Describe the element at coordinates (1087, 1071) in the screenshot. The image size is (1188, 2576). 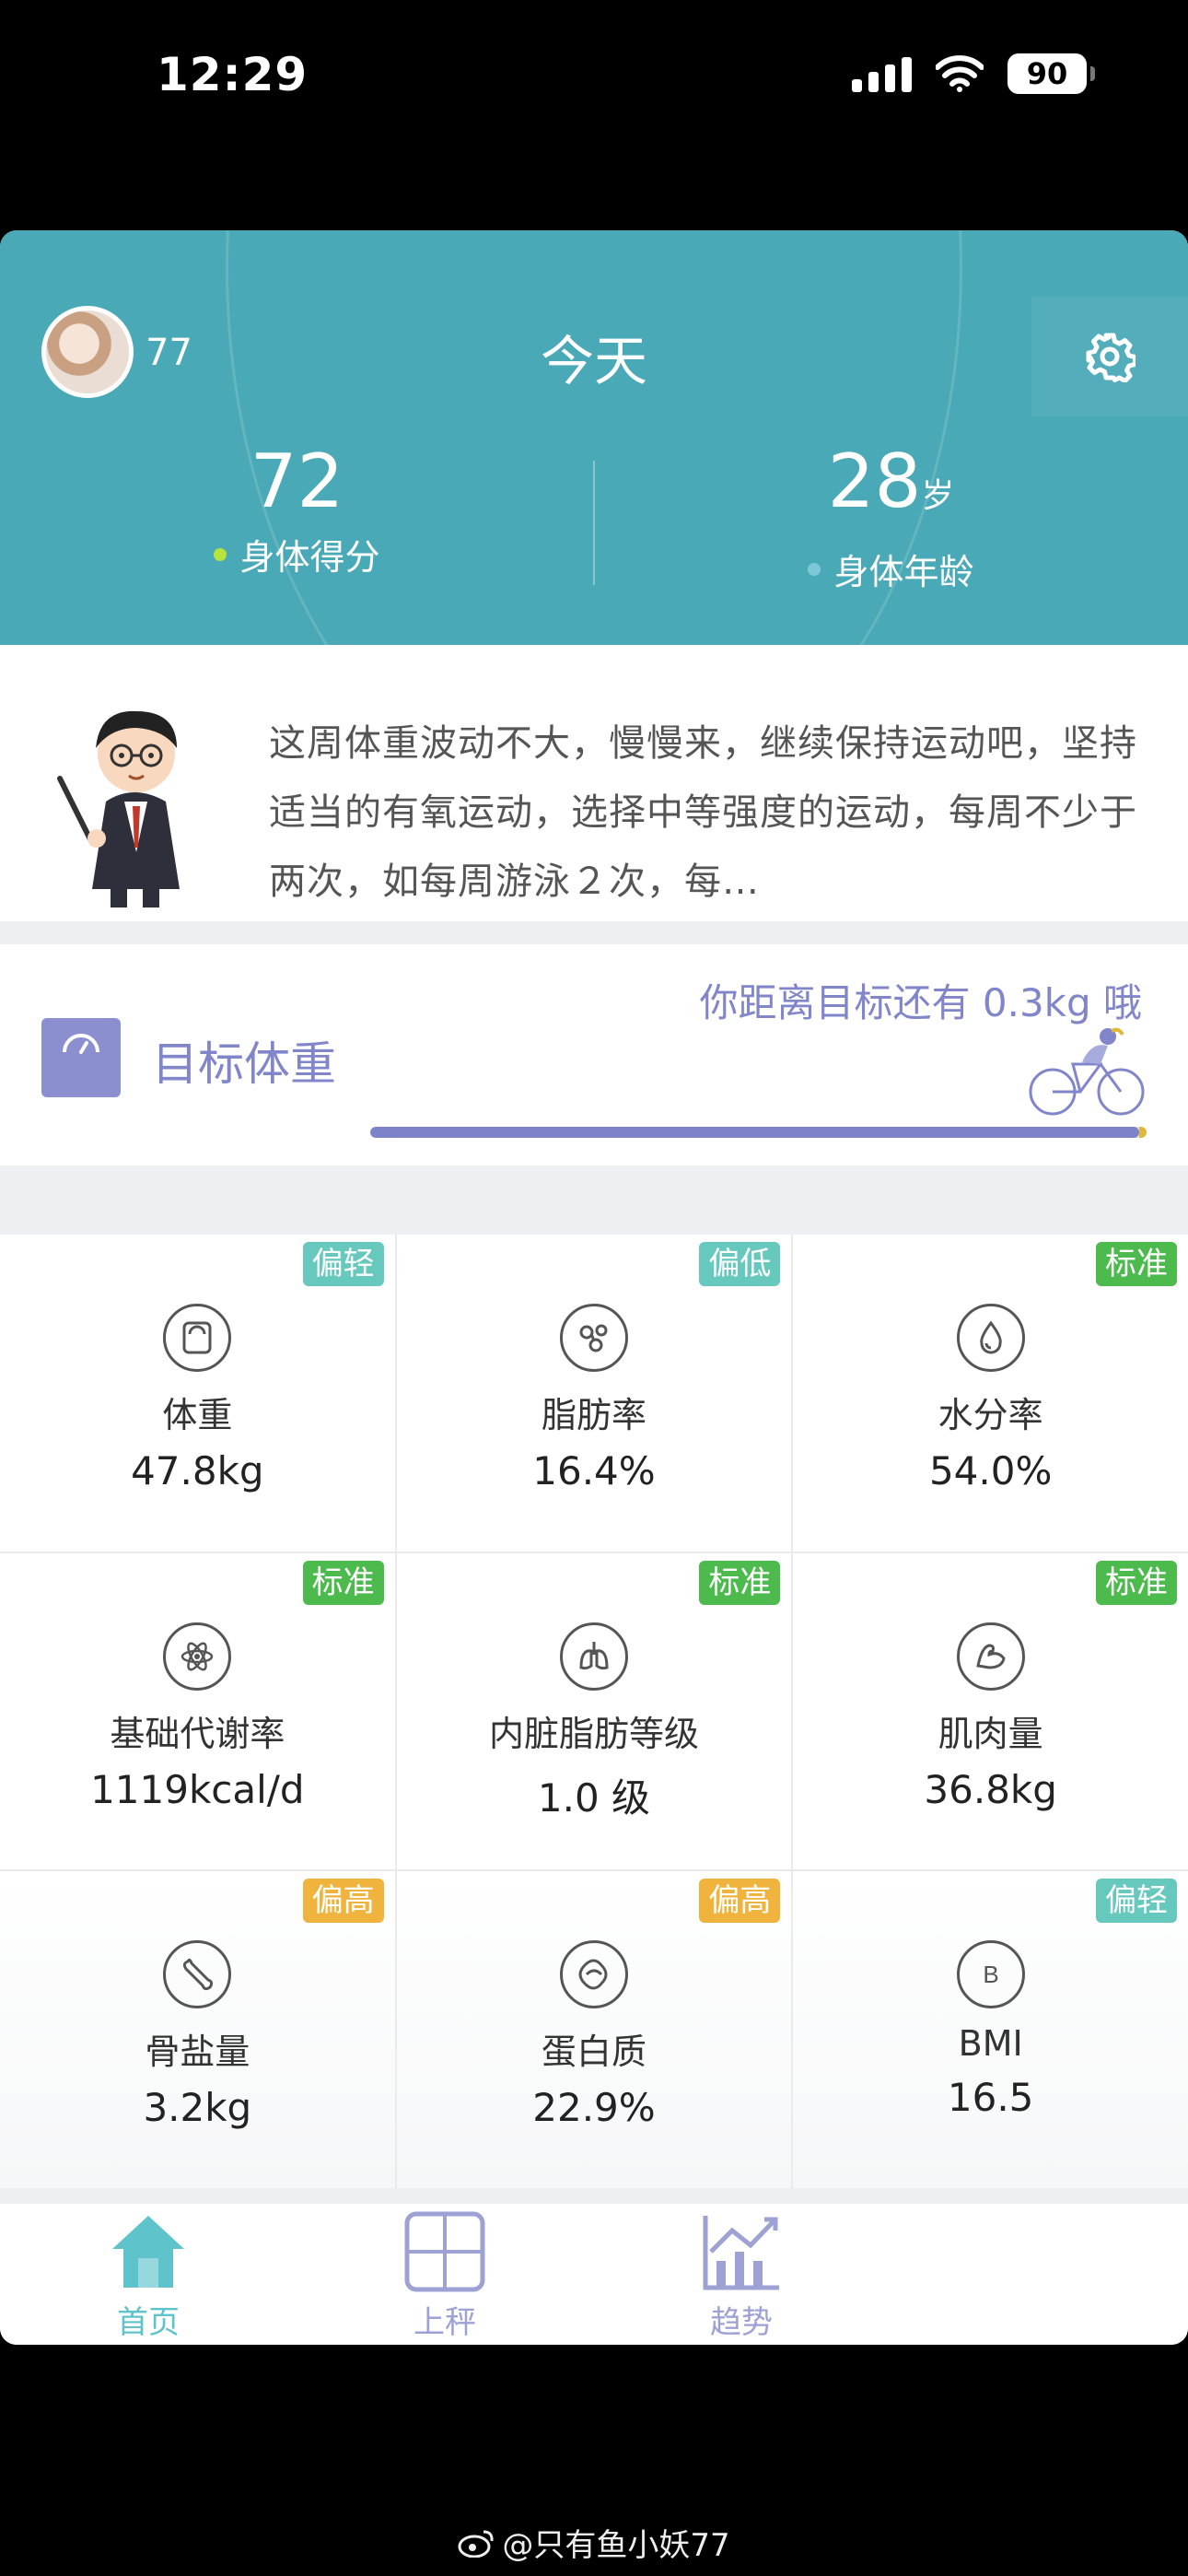
I see `cyclist-icon` at that location.